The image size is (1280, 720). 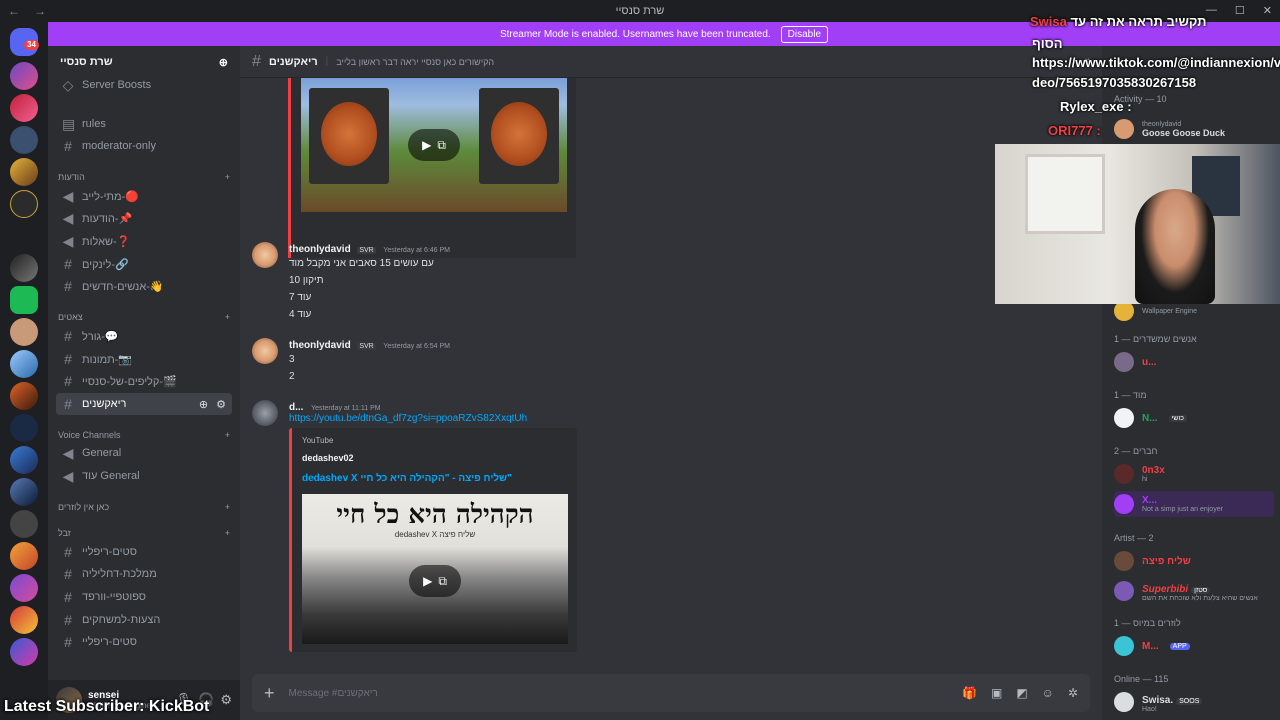 I want to click on member-name: שליח פיצה, so click(x=1166, y=561).